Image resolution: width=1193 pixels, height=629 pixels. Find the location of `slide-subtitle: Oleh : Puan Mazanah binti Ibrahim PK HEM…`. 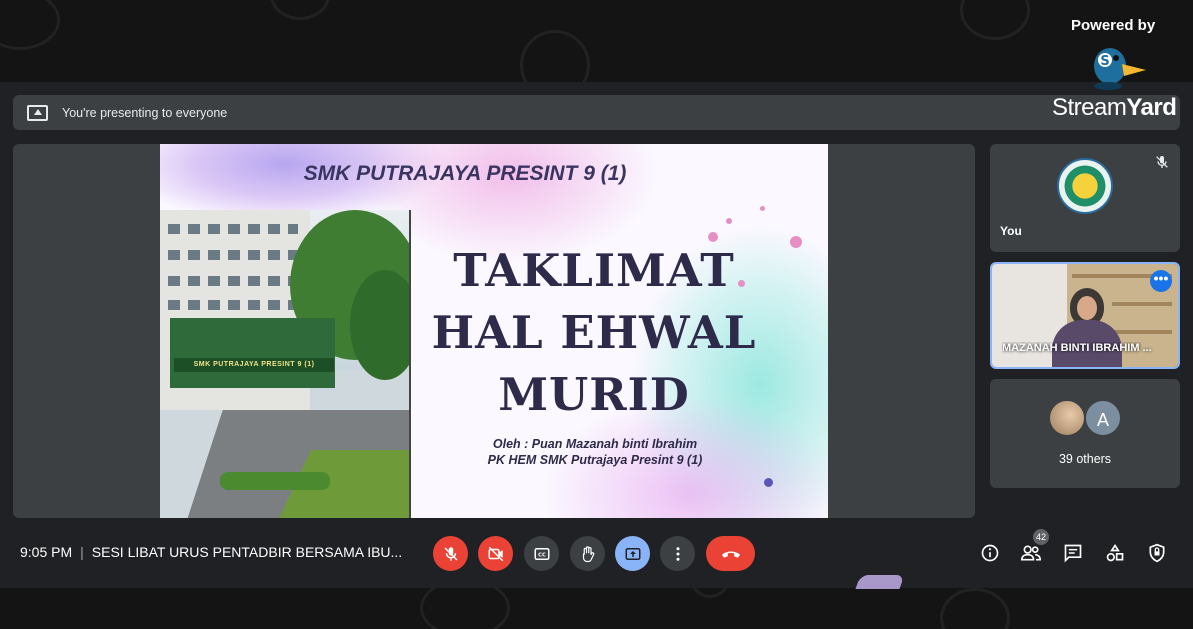

slide-subtitle: Oleh : Puan Mazanah binti Ibrahim PK HEM… is located at coordinates (595, 452).